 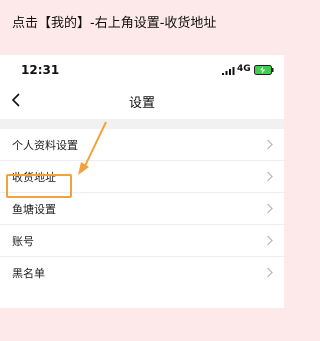 I want to click on status-time: 12:31, so click(x=40, y=70).